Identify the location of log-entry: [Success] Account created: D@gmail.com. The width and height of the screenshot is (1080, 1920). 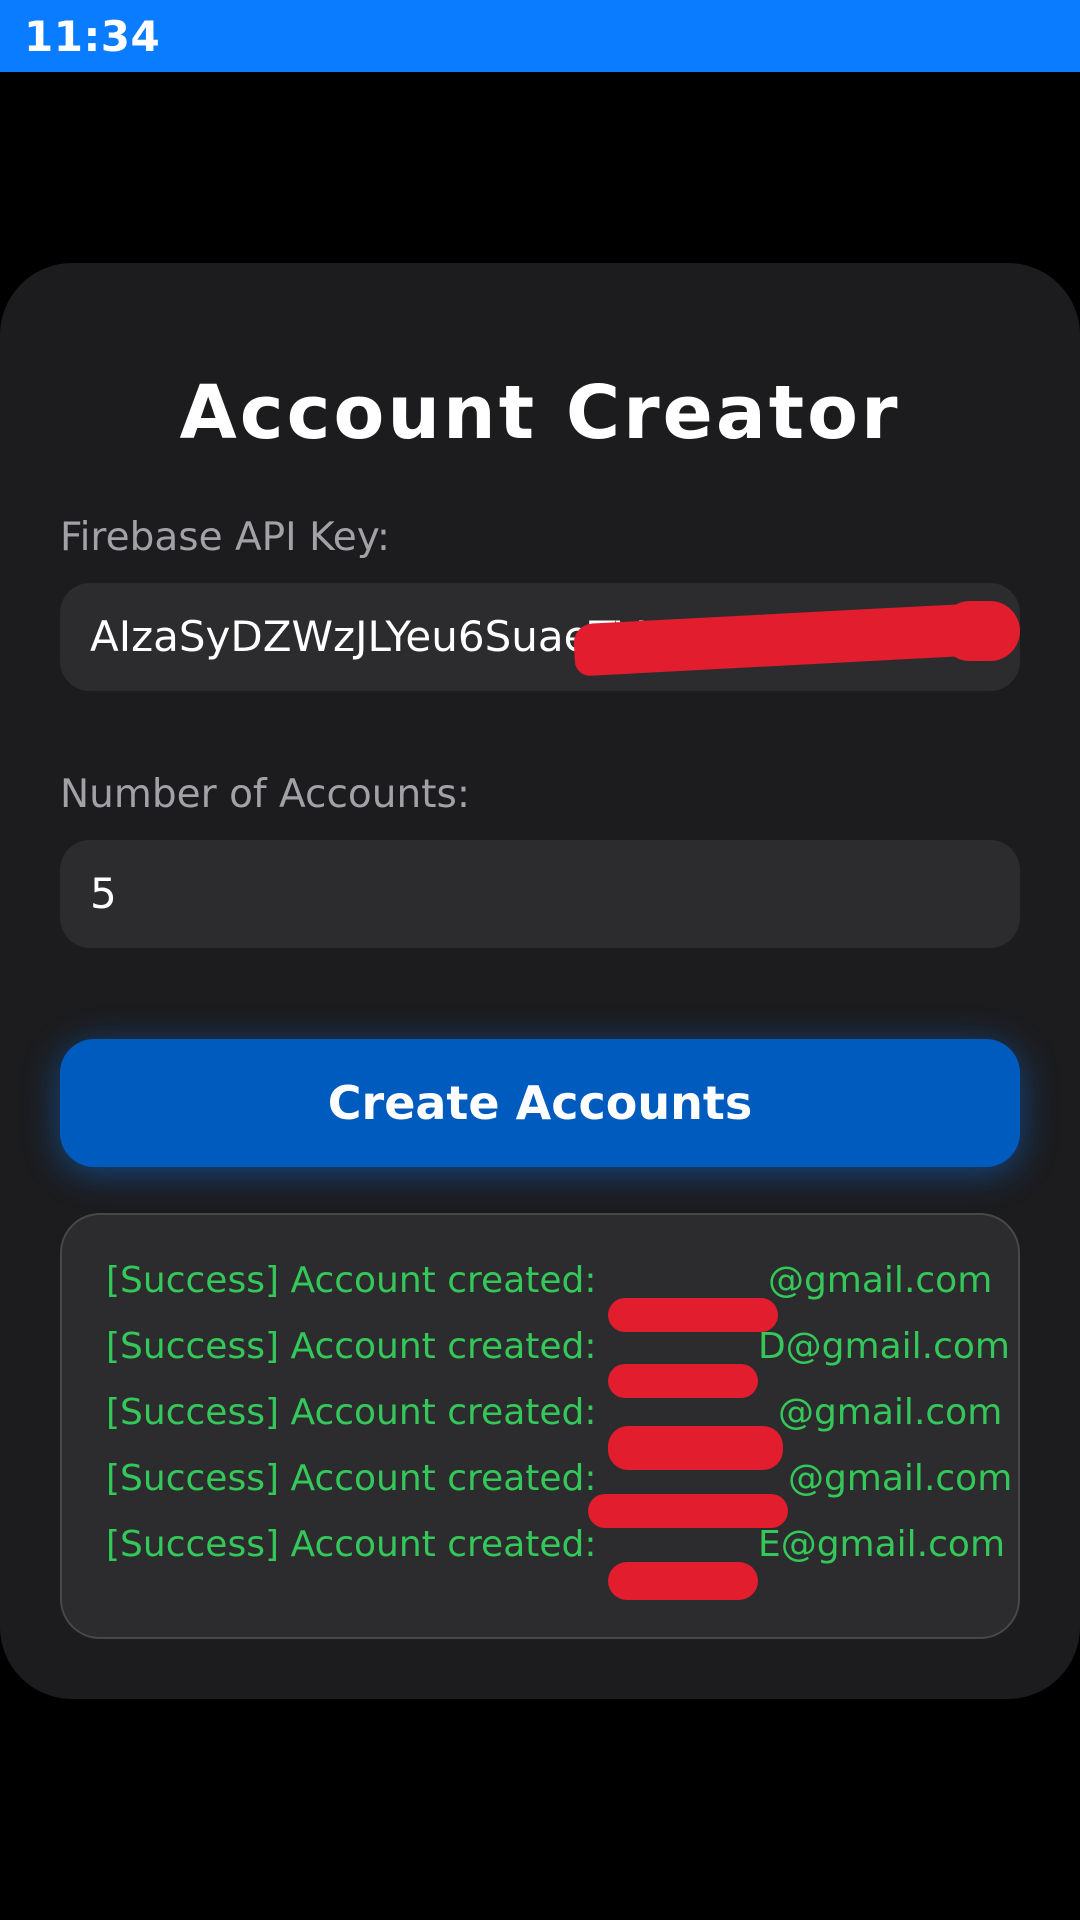
(558, 1362).